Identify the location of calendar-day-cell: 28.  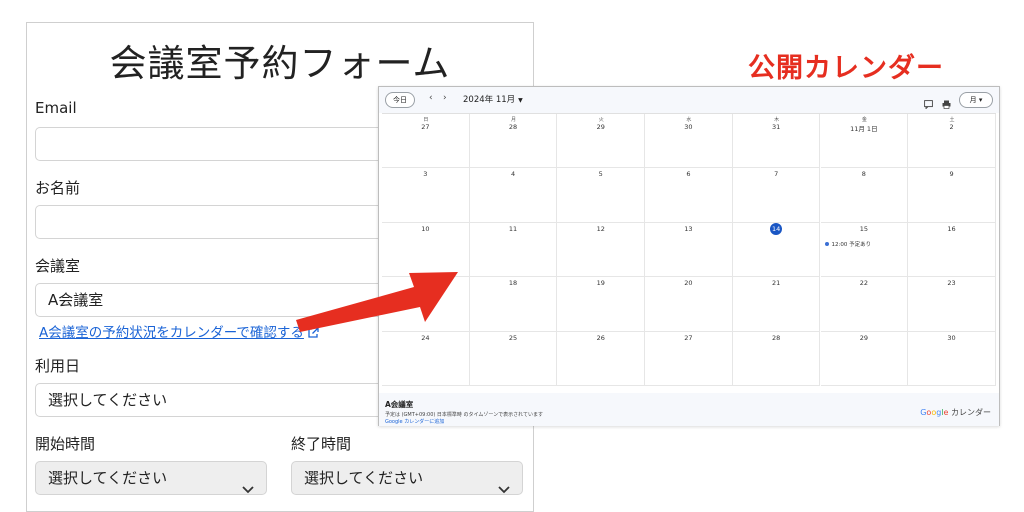
(776, 358).